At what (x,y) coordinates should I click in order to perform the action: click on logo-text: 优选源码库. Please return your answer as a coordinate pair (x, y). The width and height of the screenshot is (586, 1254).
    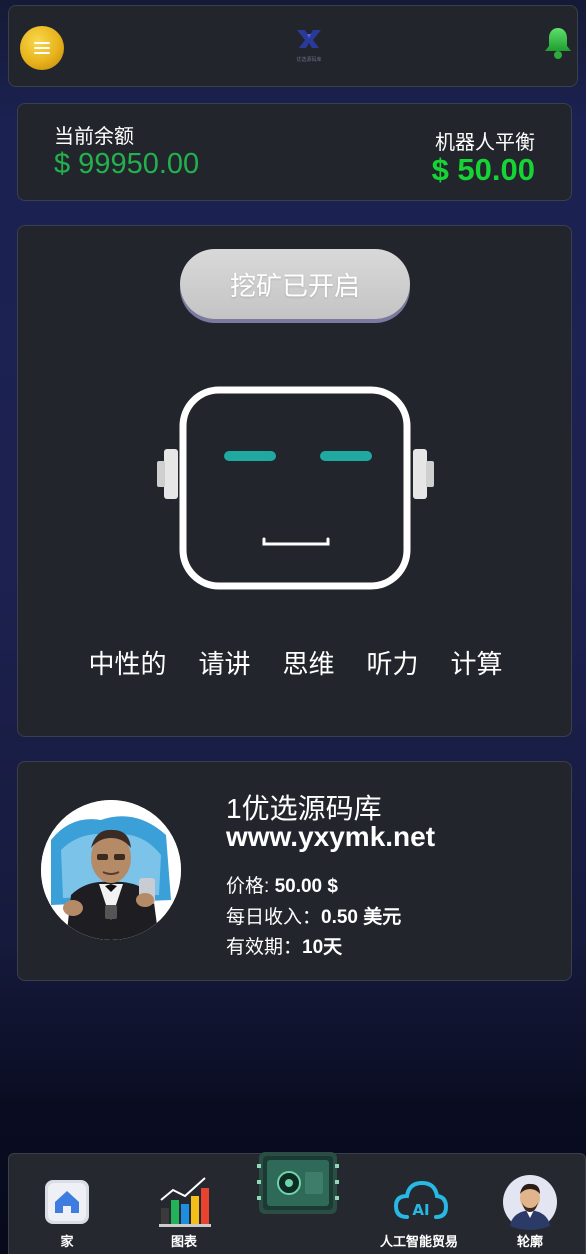
    Looking at the image, I should click on (309, 60).